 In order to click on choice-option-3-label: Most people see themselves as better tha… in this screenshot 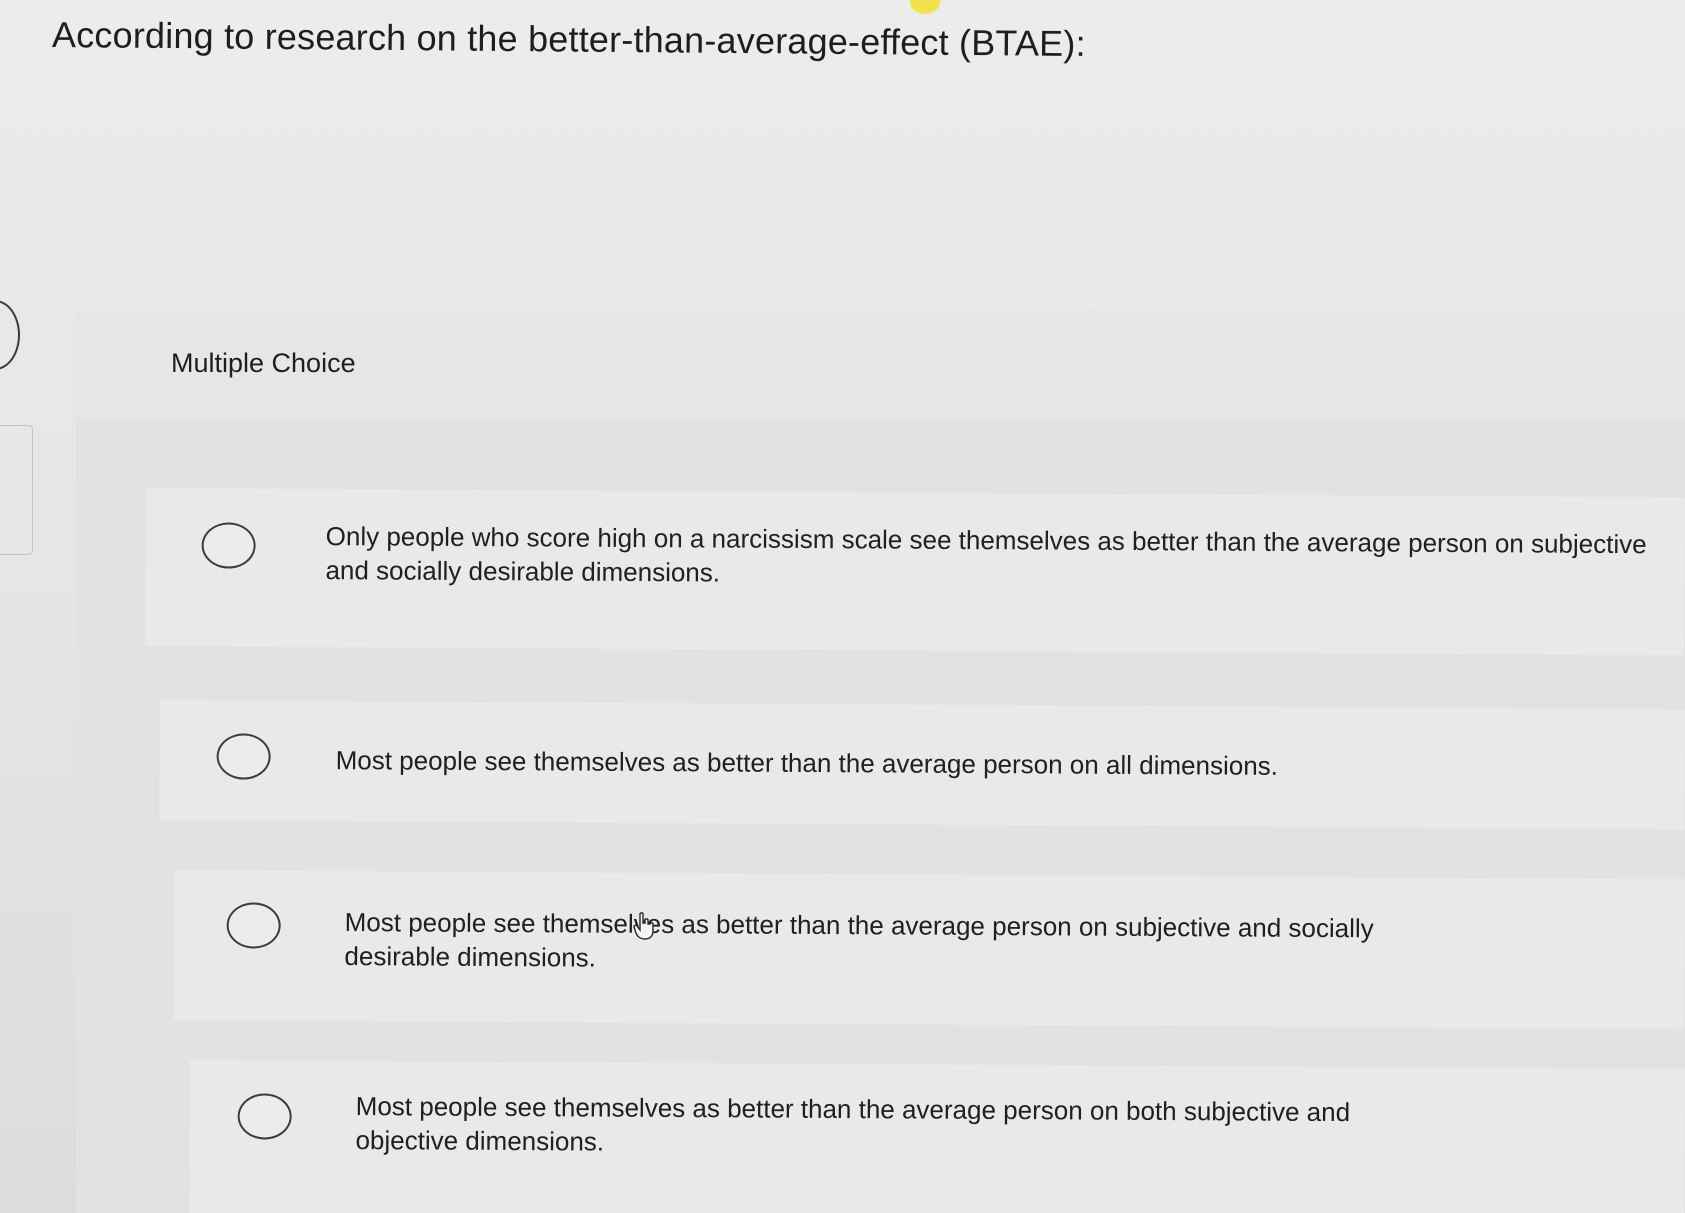, I will do `click(859, 940)`.